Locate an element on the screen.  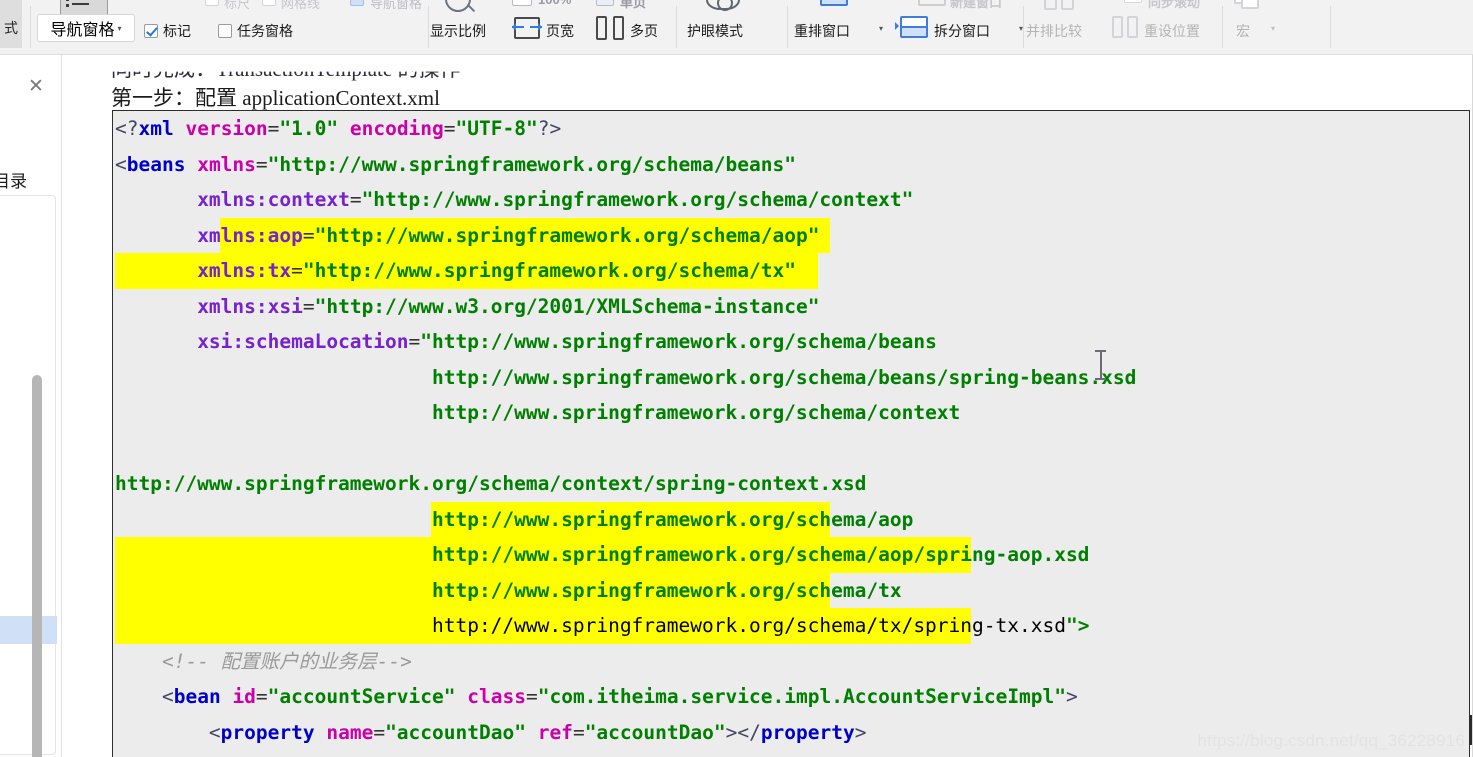
zoom-magnifier-icon: % is located at coordinates (458, 6).